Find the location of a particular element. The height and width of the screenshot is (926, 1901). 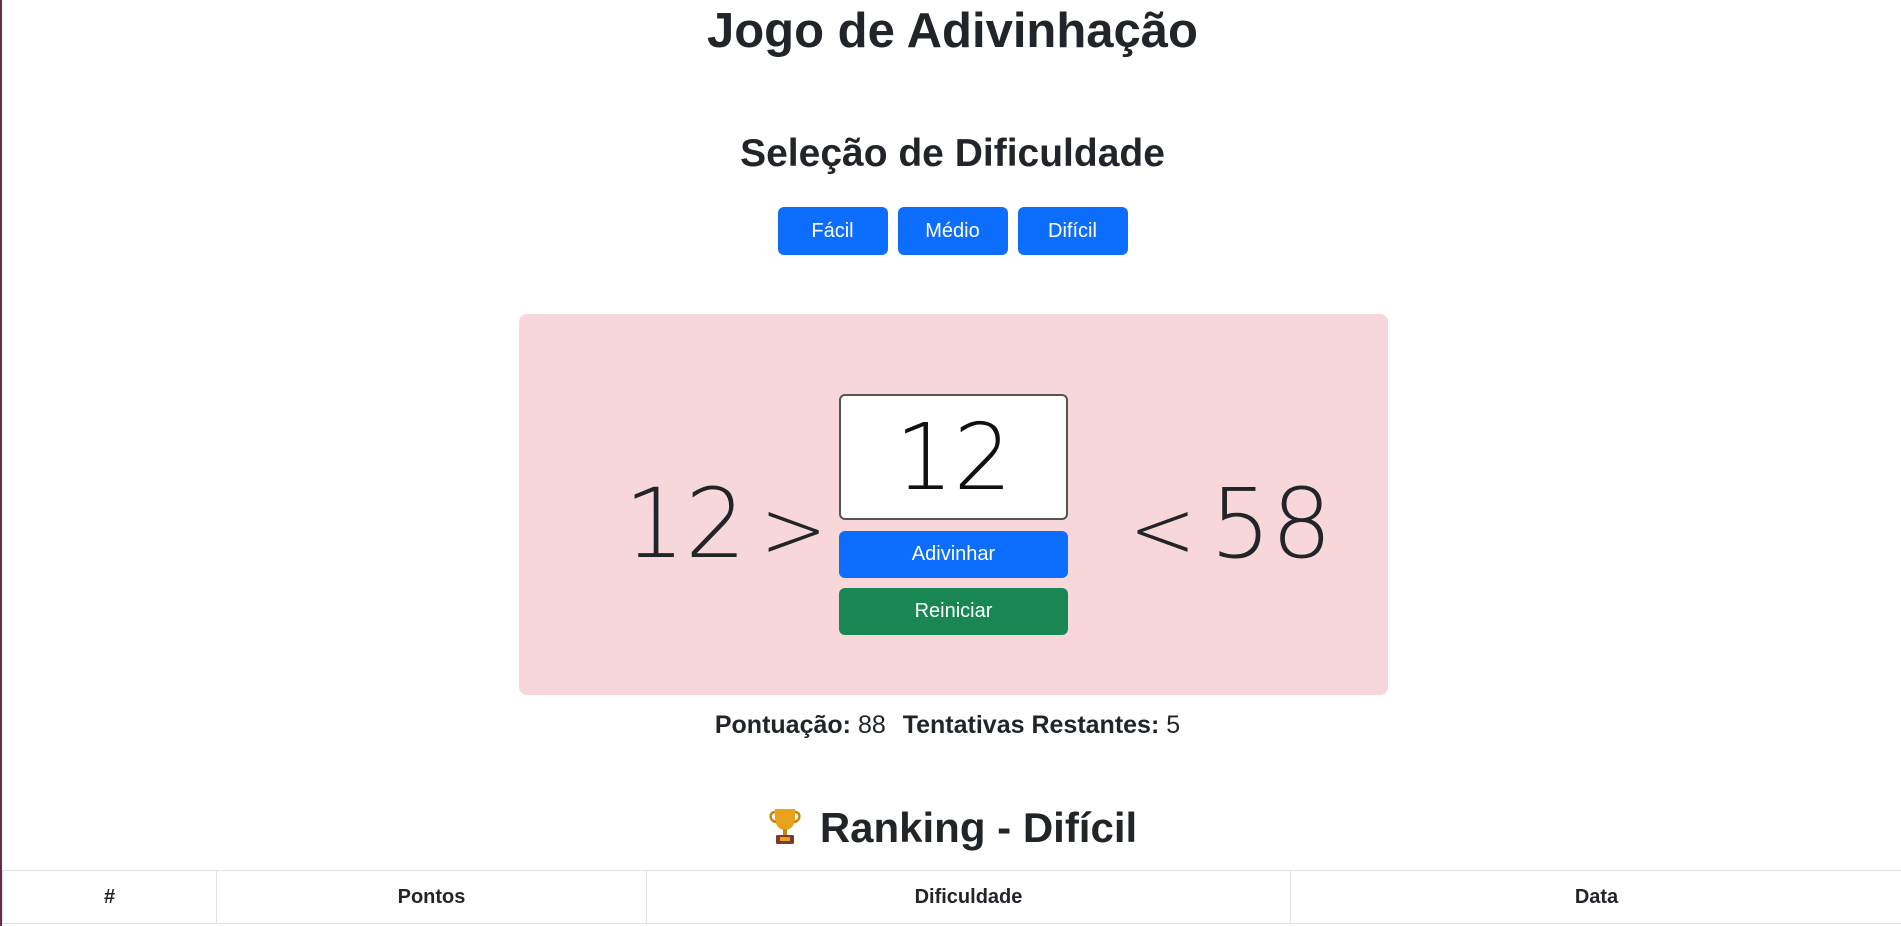

game-stats: Pontuação: 88 Tentativas Restantes: 5 is located at coordinates (951, 725).